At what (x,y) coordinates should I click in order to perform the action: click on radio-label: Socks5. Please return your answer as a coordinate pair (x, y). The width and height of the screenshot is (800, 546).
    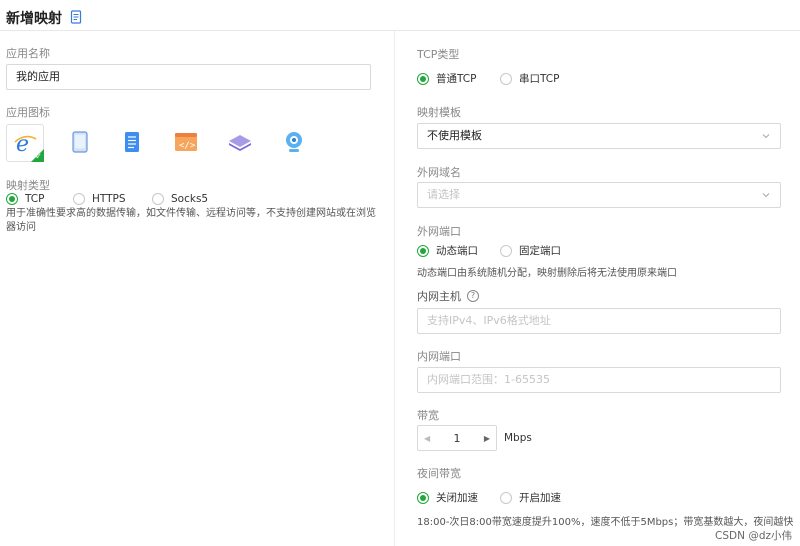
    Looking at the image, I should click on (190, 199).